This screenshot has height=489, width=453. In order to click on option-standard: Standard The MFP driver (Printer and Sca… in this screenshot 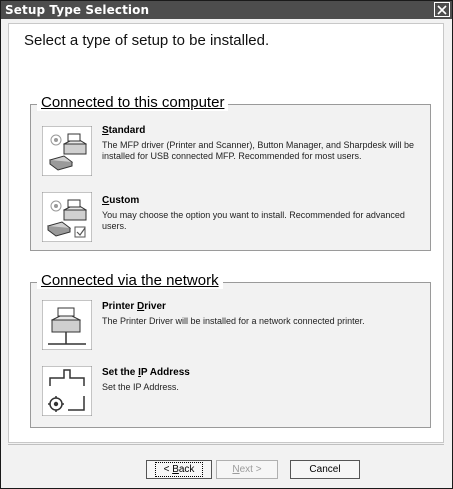, I will do `click(233, 152)`.